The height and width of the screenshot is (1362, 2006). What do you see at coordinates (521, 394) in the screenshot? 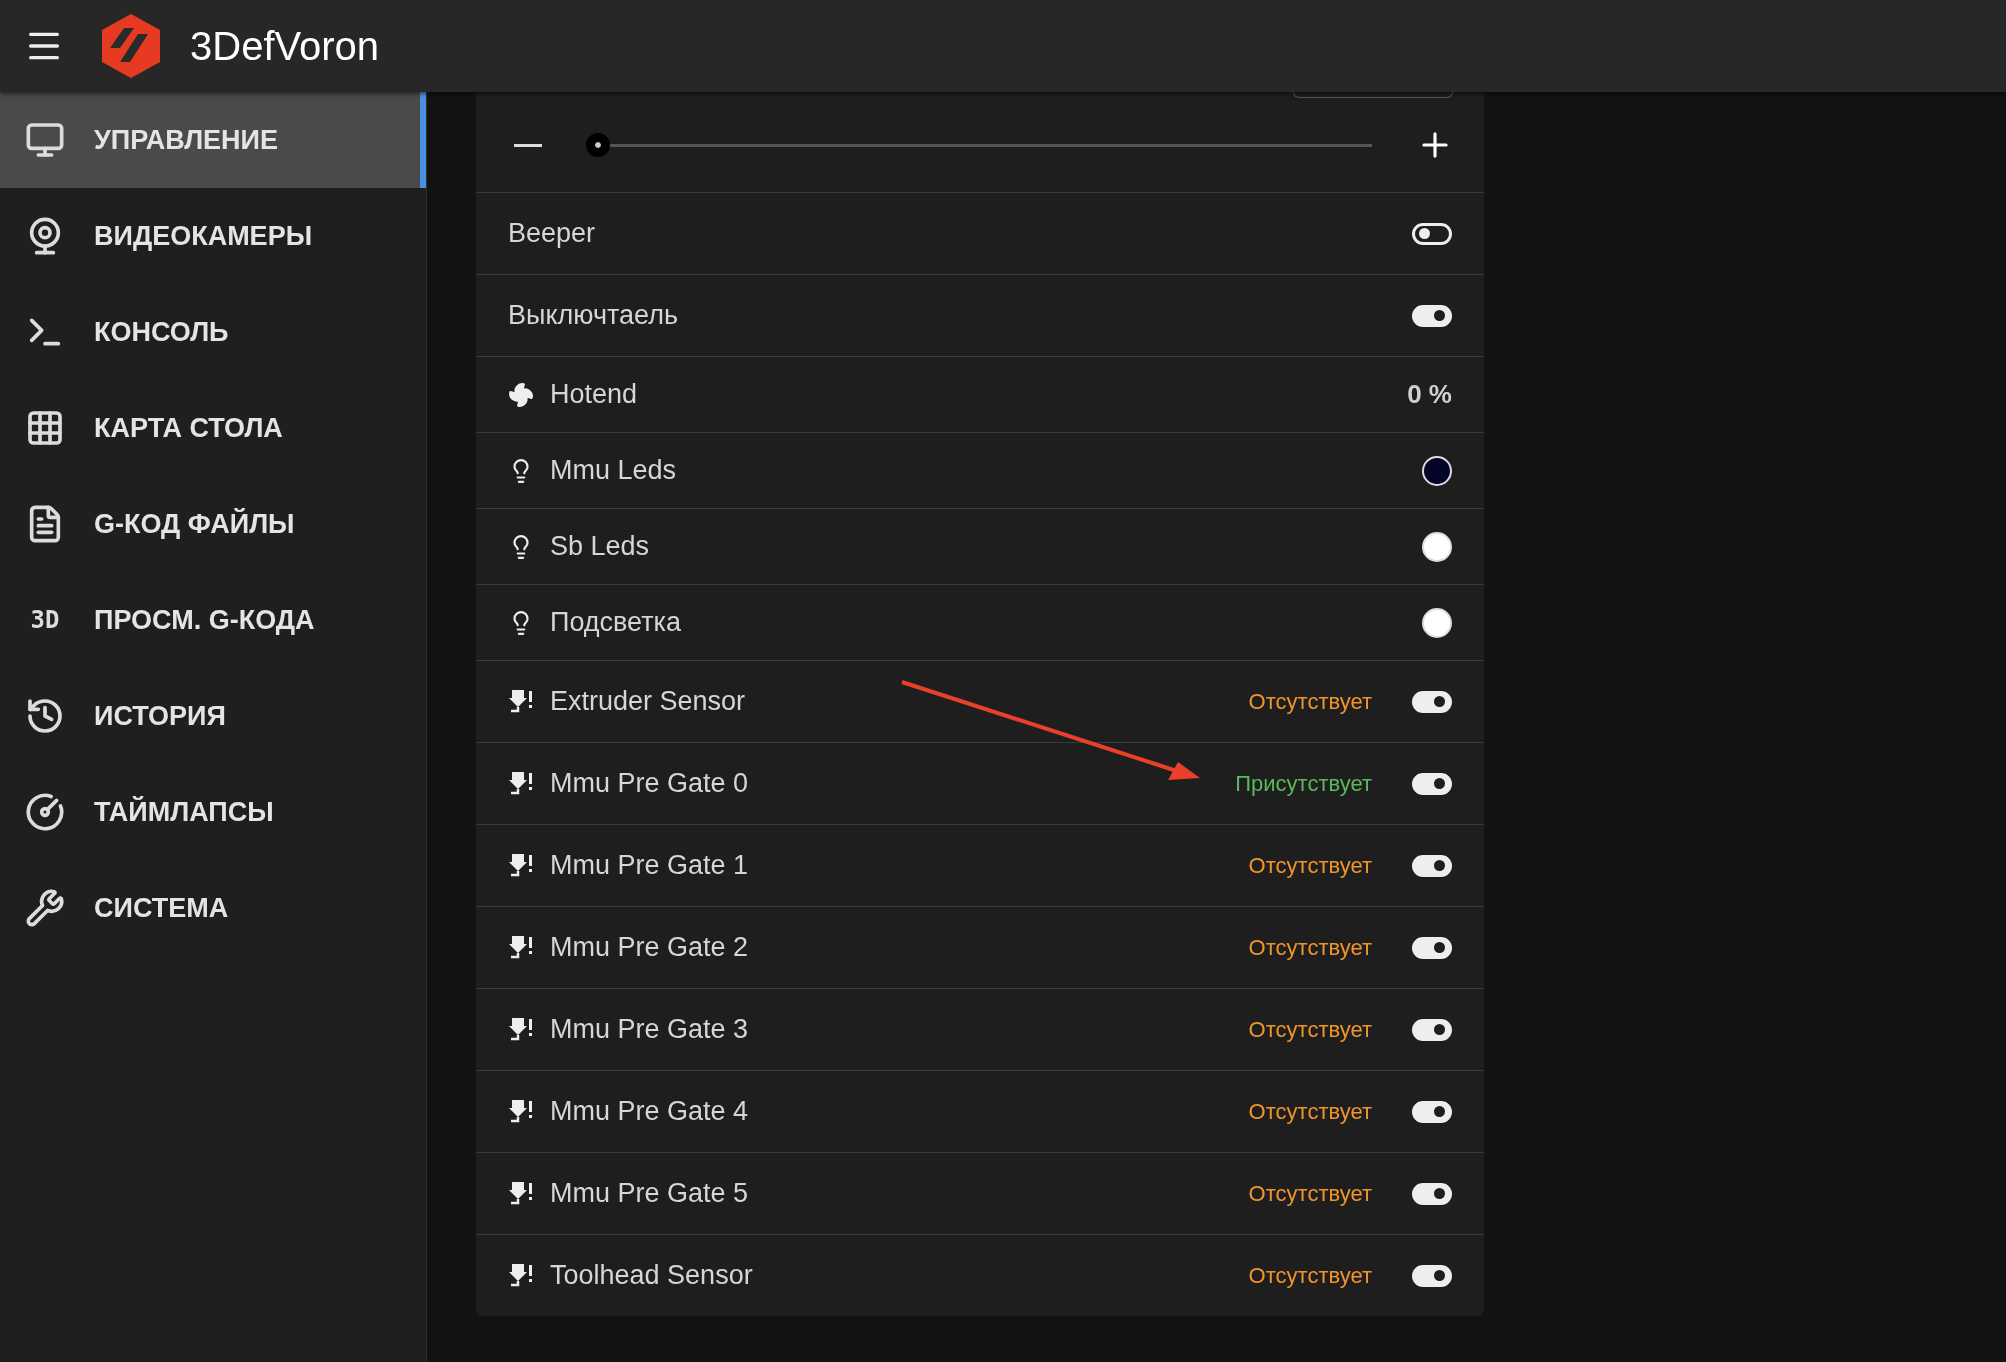
I see `fan-icon` at bounding box center [521, 394].